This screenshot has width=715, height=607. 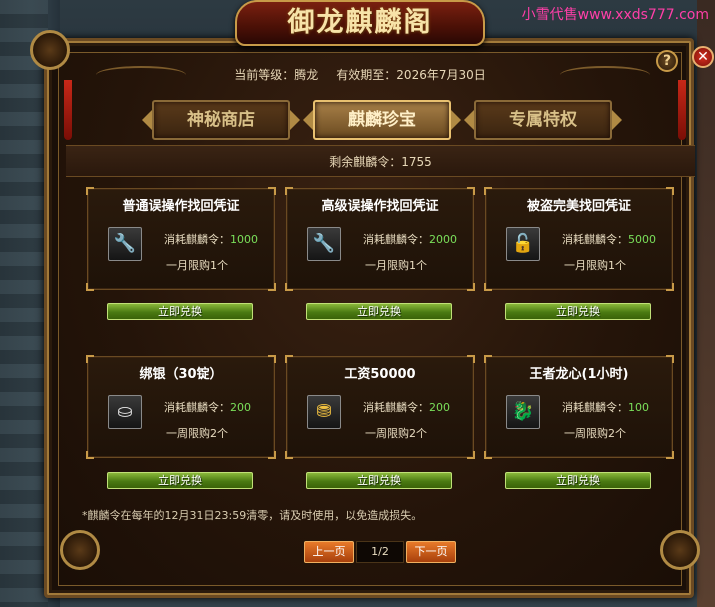 I want to click on window-title: 御龙麒麟阁, so click(x=360, y=22).